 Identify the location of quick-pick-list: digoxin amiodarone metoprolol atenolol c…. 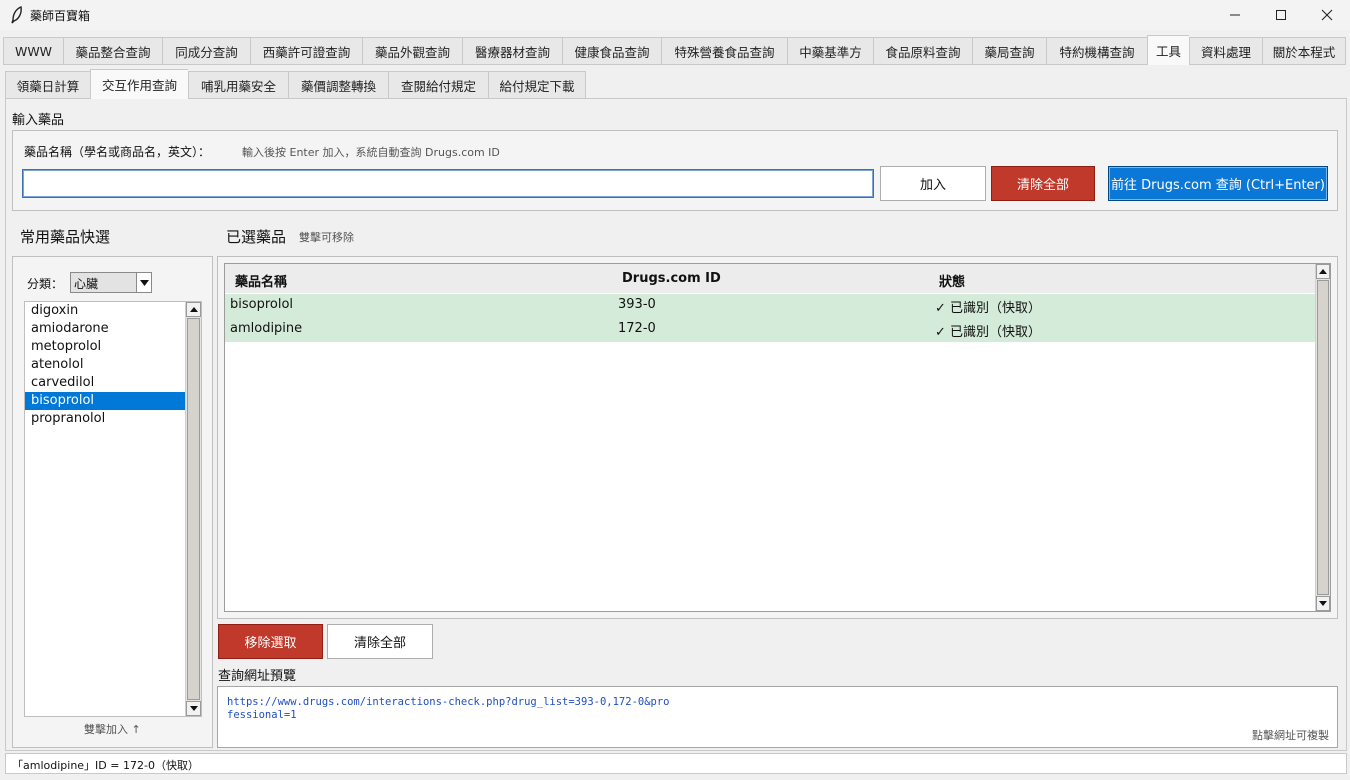
(113, 509).